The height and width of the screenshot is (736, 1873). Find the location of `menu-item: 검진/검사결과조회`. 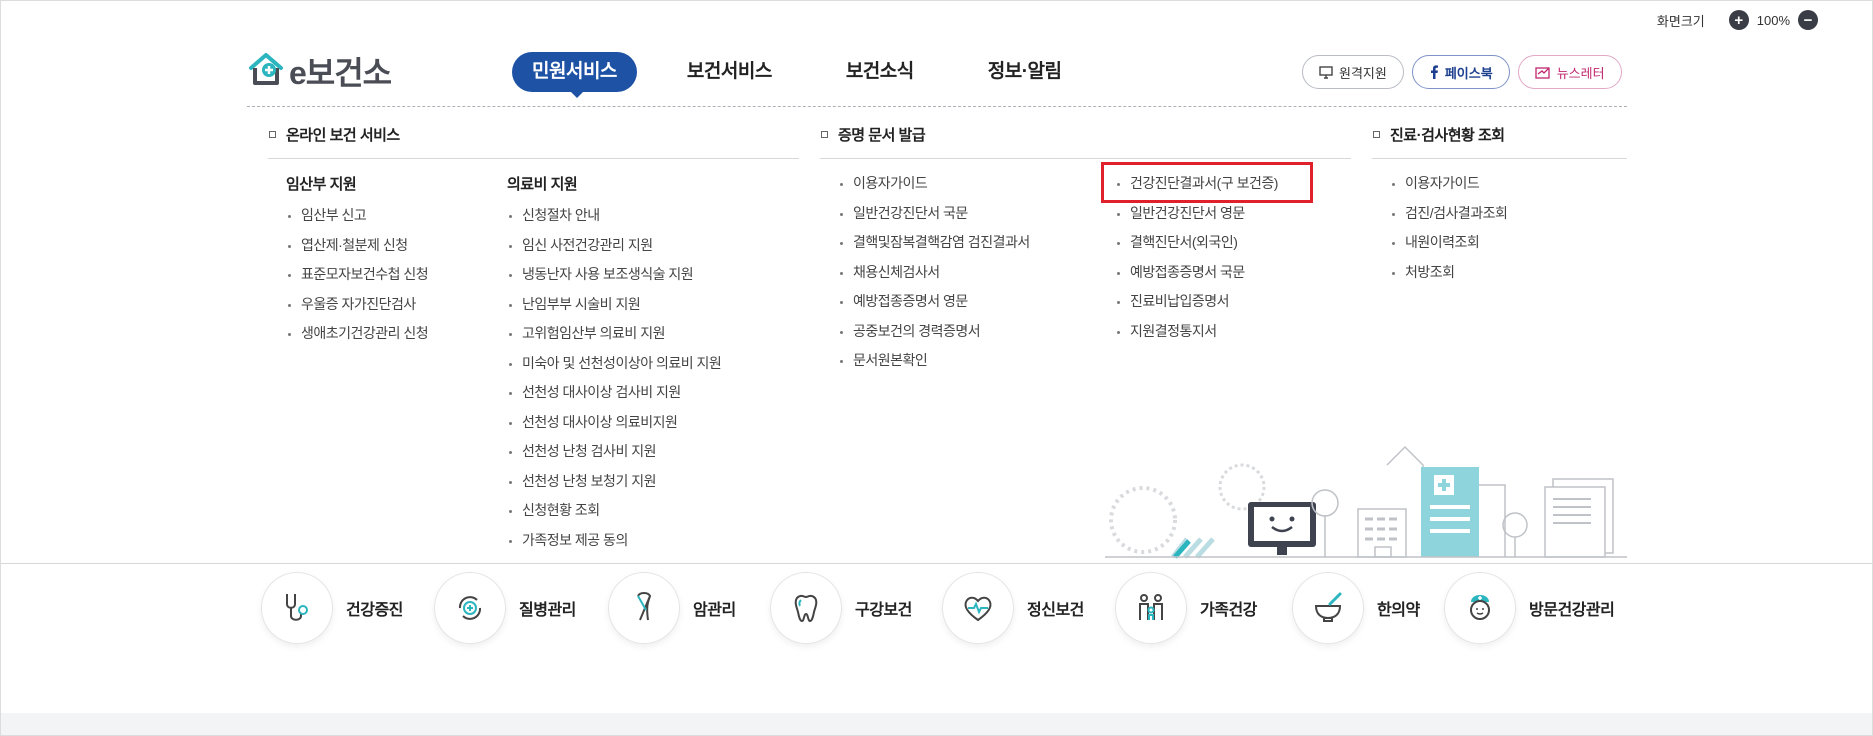

menu-item: 검진/검사결과조회 is located at coordinates (1449, 214).